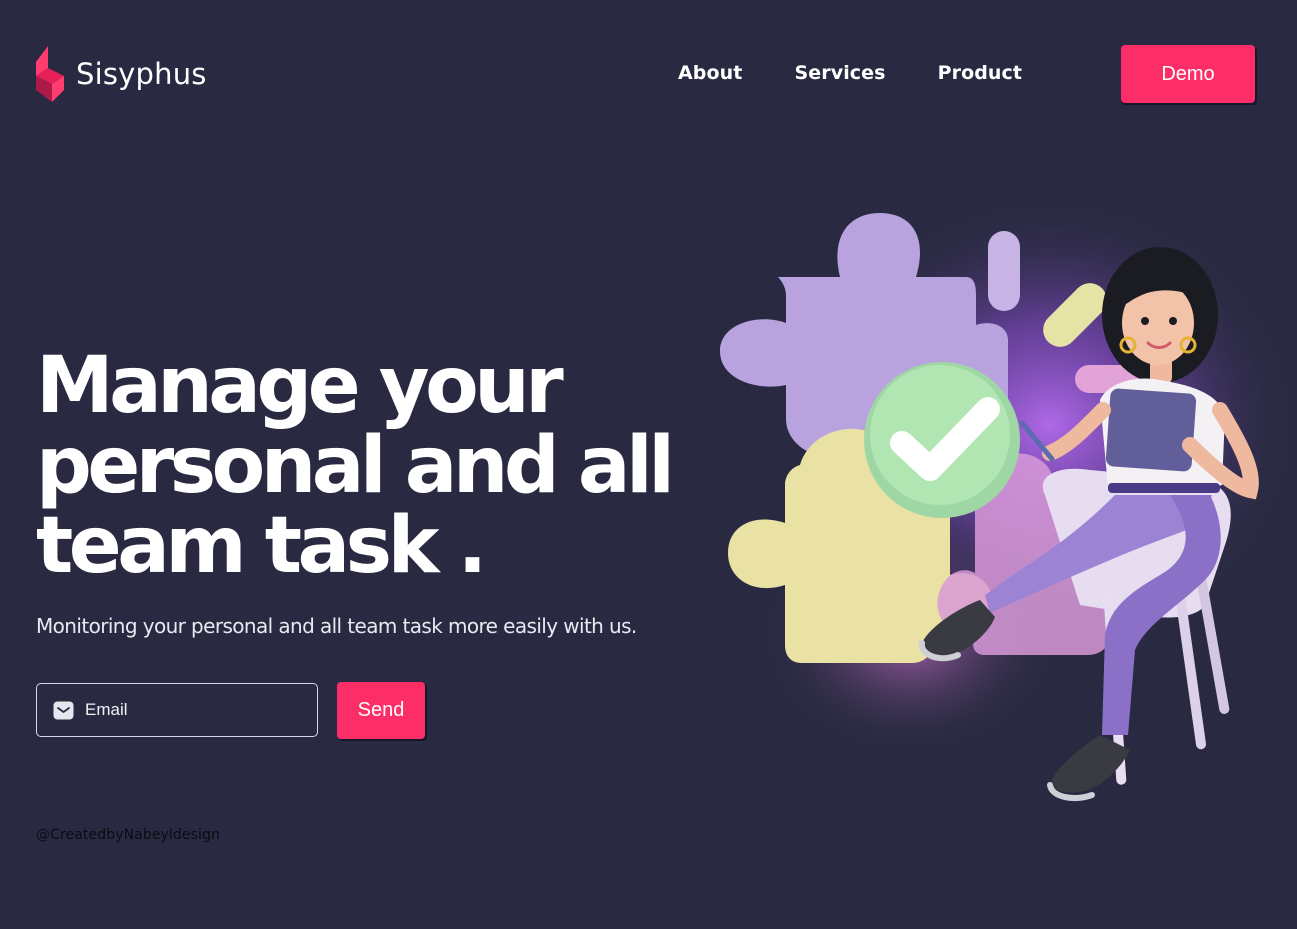 The width and height of the screenshot is (1297, 929). I want to click on send-button: Send, so click(381, 710).